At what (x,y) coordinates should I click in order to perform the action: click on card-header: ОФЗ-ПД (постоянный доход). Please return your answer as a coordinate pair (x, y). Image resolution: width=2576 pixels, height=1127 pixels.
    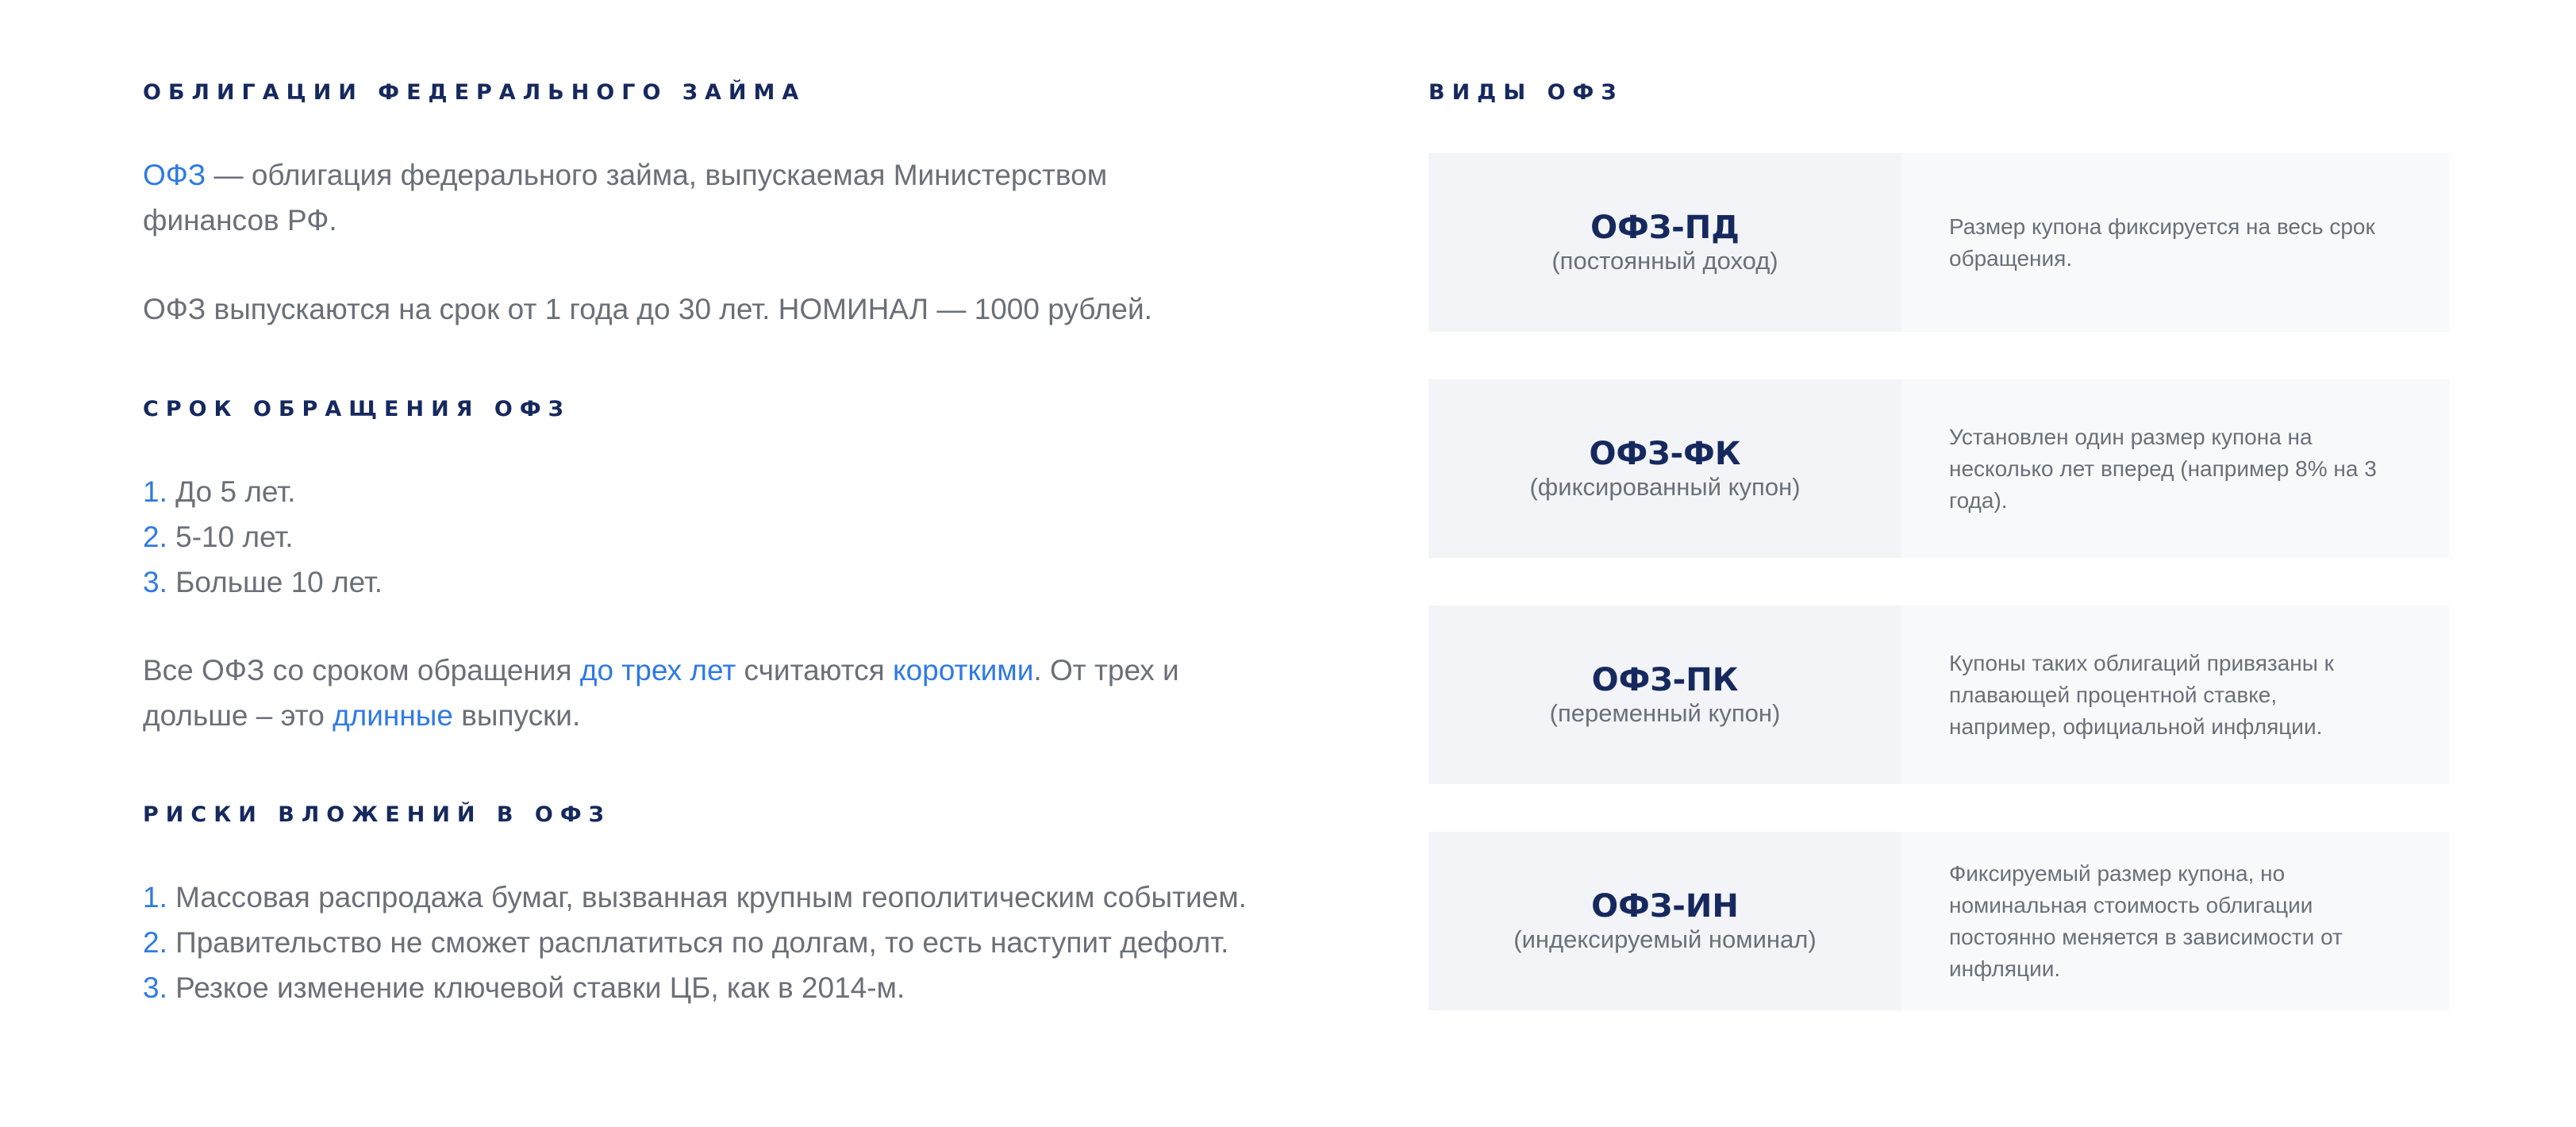
    Looking at the image, I should click on (1664, 242).